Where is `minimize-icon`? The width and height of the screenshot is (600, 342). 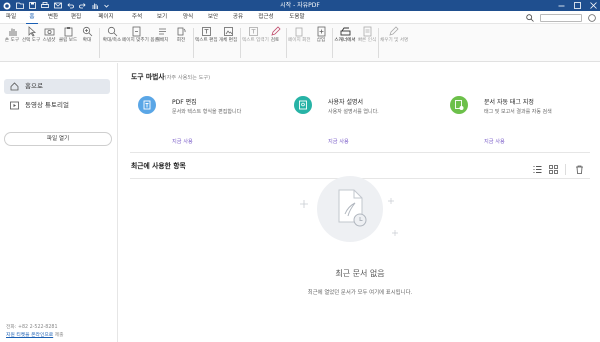
minimize-icon is located at coordinates (561, 5).